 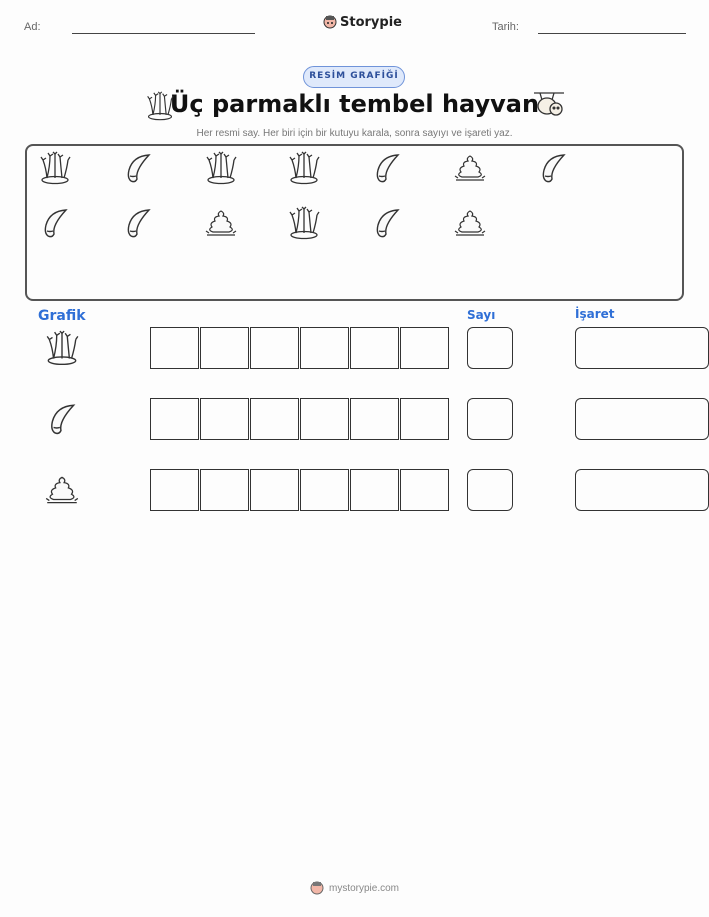 What do you see at coordinates (163, 33) in the screenshot?
I see `name-line` at bounding box center [163, 33].